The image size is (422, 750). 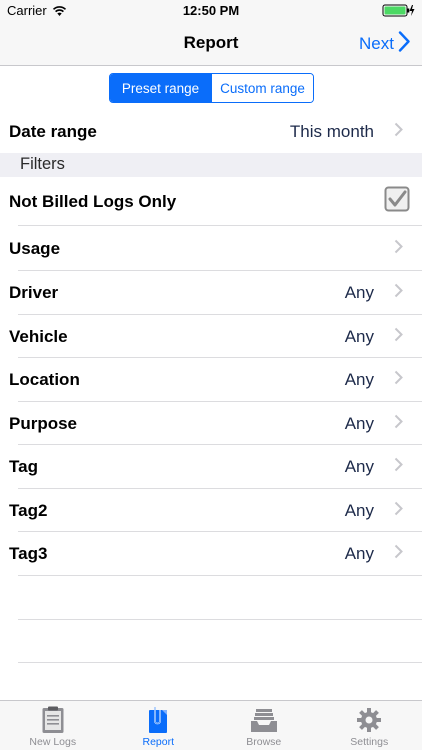 What do you see at coordinates (158, 720) in the screenshot?
I see `report-icon` at bounding box center [158, 720].